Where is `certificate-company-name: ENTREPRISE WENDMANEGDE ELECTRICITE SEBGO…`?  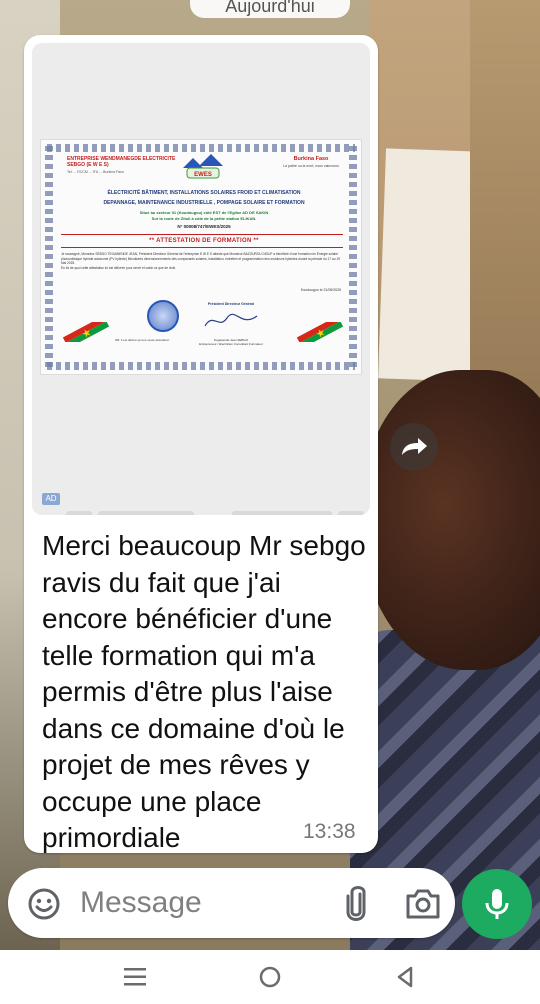 certificate-company-name: ENTREPRISE WENDMANEGDE ELECTRICITE SEBGO… is located at coordinates (121, 162).